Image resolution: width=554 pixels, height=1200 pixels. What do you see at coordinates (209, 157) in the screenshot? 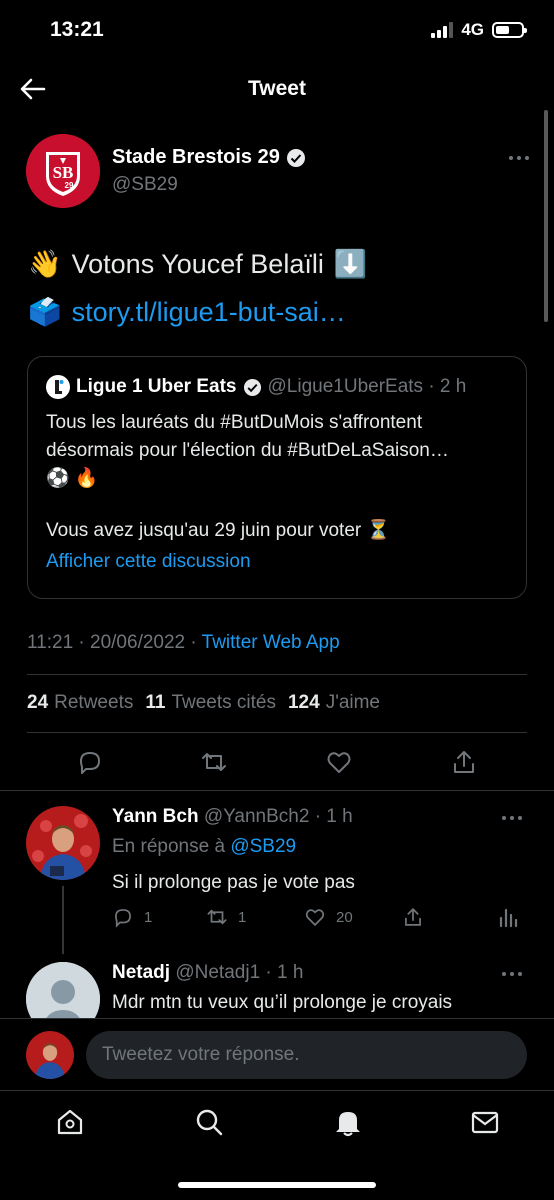
I see `author-name: Stade Brestois 29` at bounding box center [209, 157].